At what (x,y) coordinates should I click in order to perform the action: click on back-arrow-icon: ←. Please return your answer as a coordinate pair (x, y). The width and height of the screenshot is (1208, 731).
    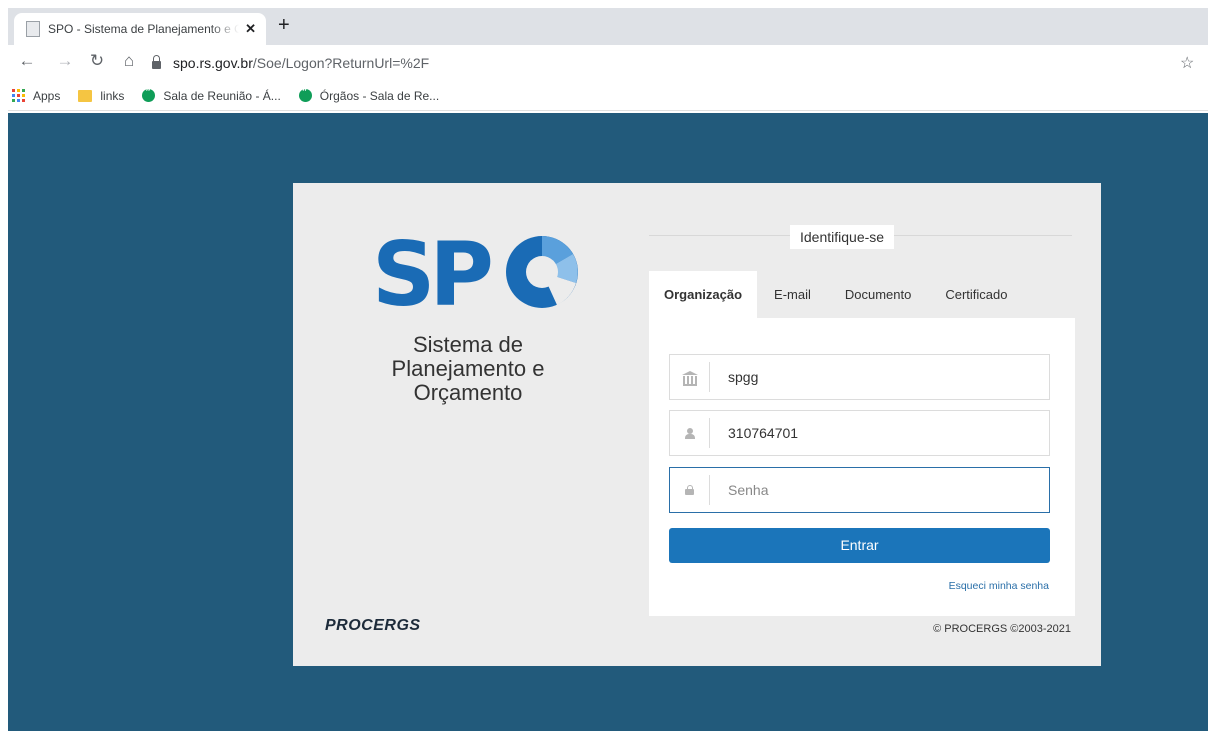
    Looking at the image, I should click on (27, 61).